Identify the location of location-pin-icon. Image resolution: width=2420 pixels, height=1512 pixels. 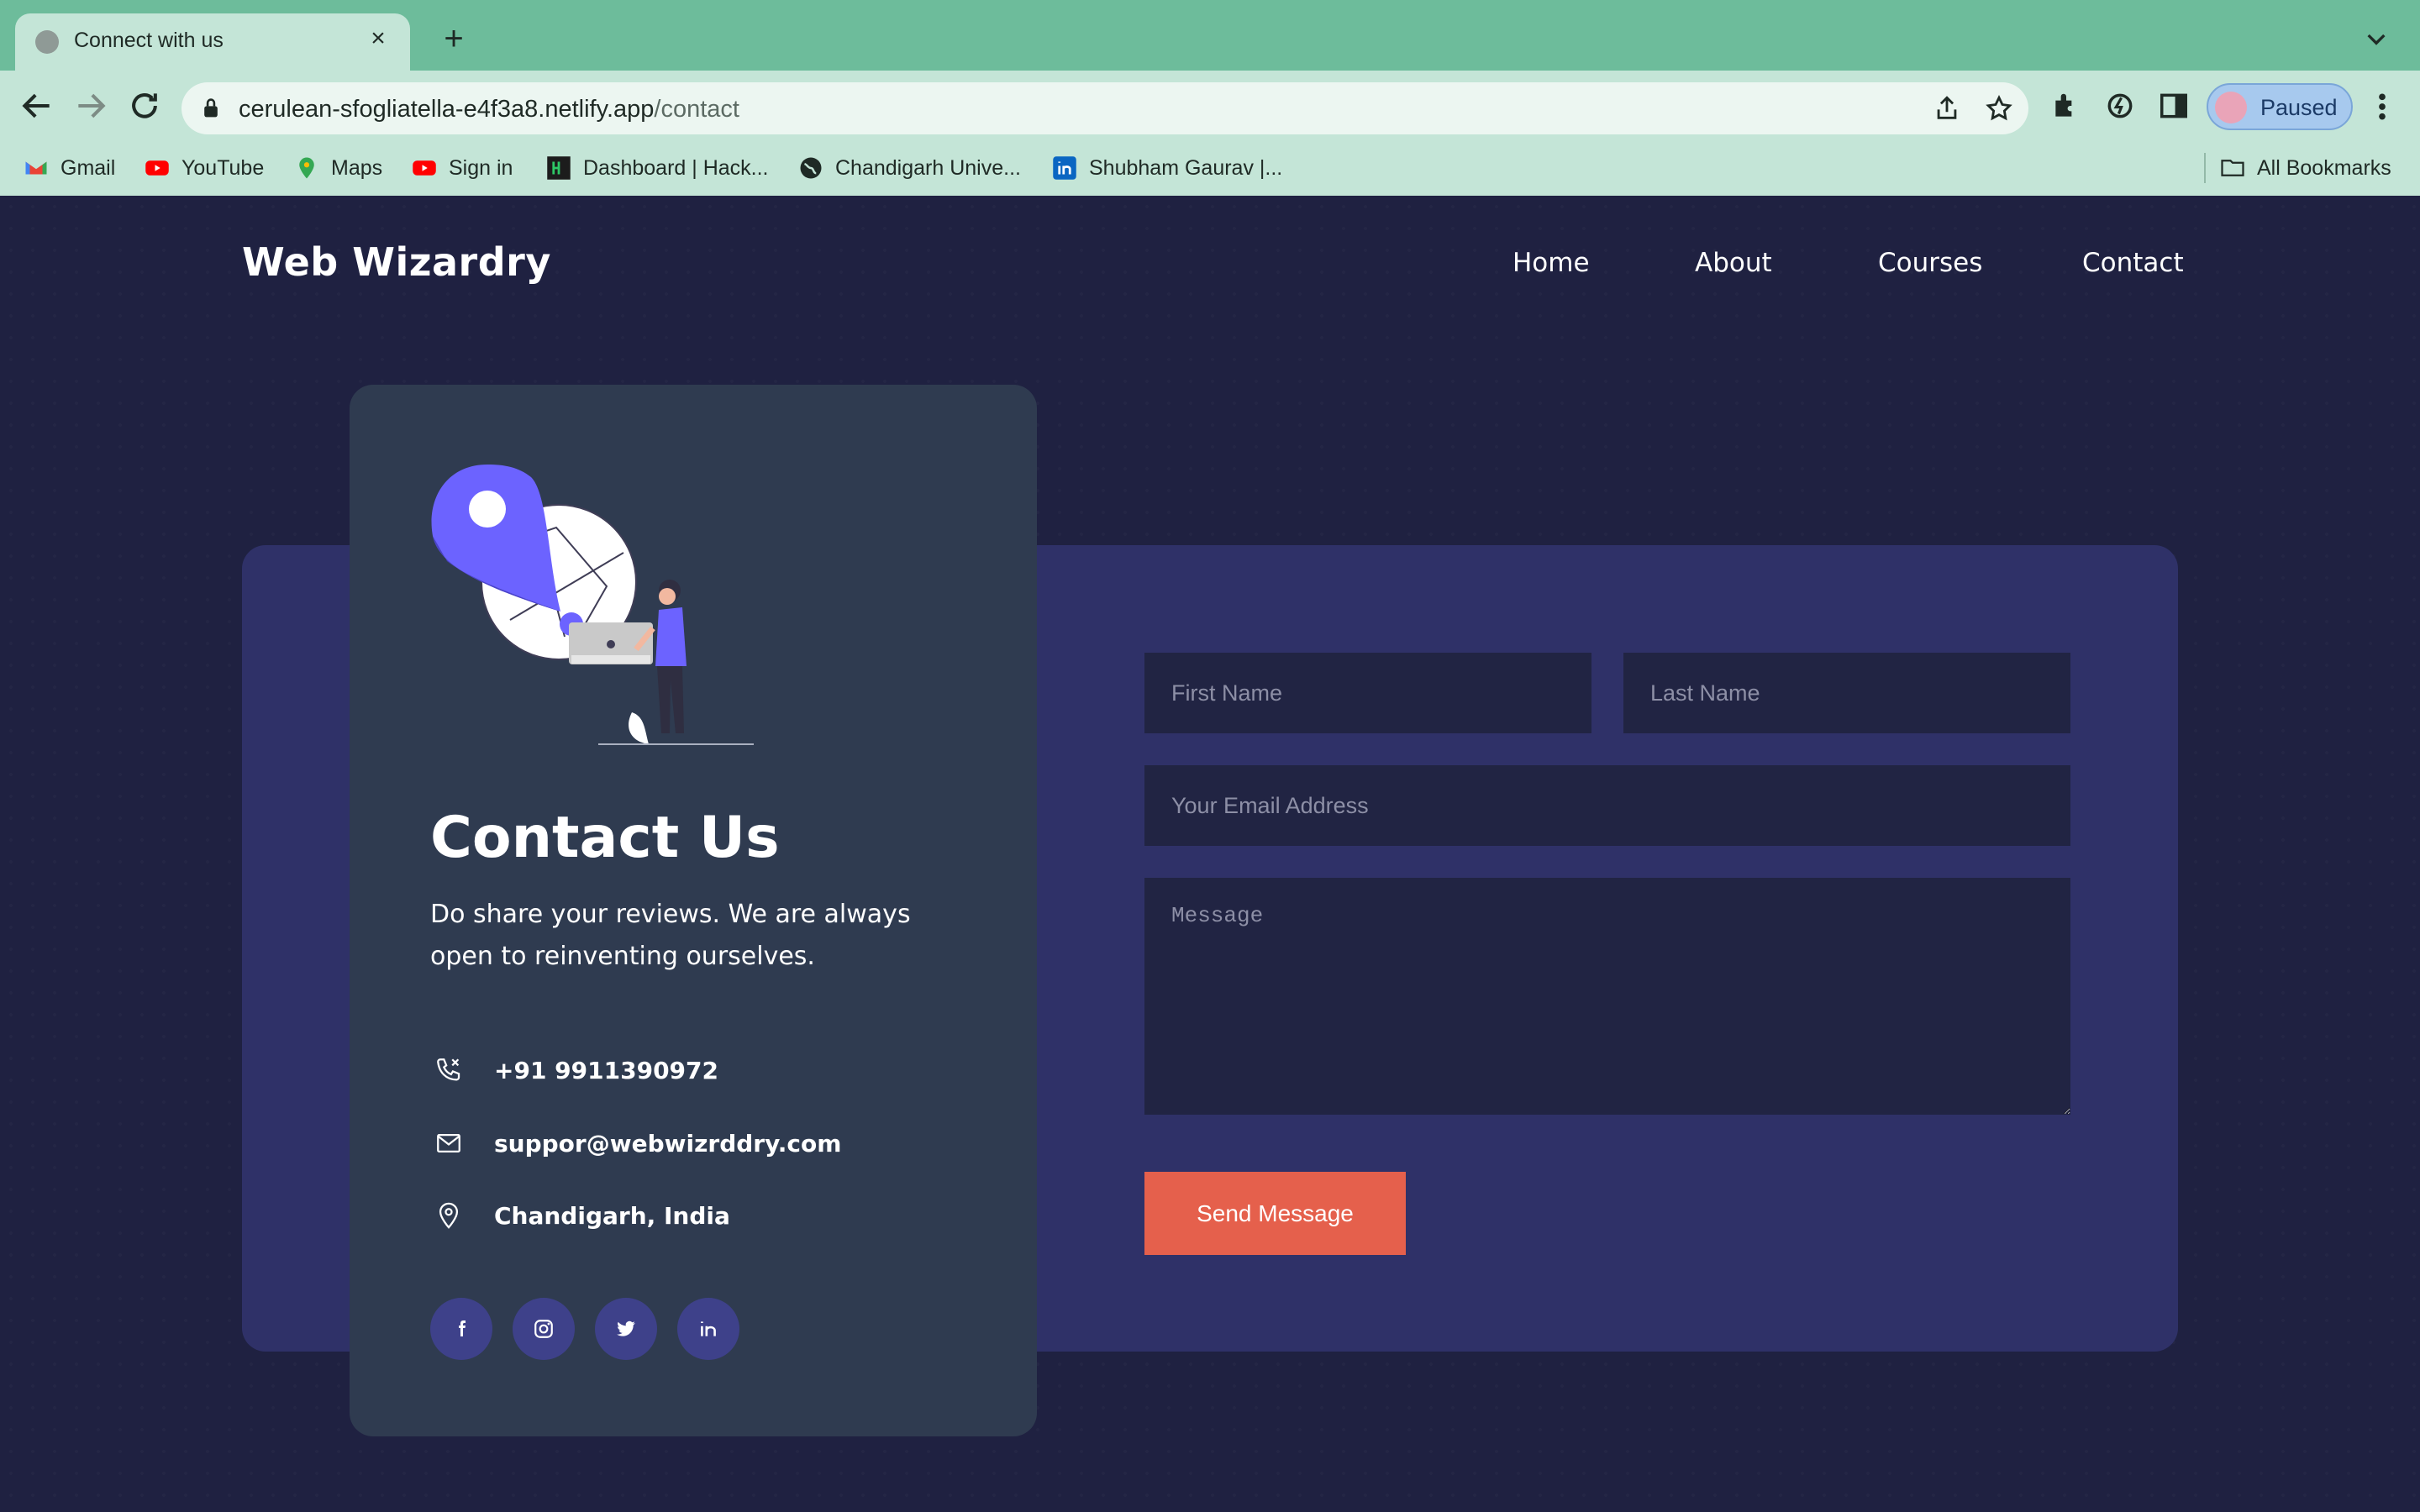
(449, 1215).